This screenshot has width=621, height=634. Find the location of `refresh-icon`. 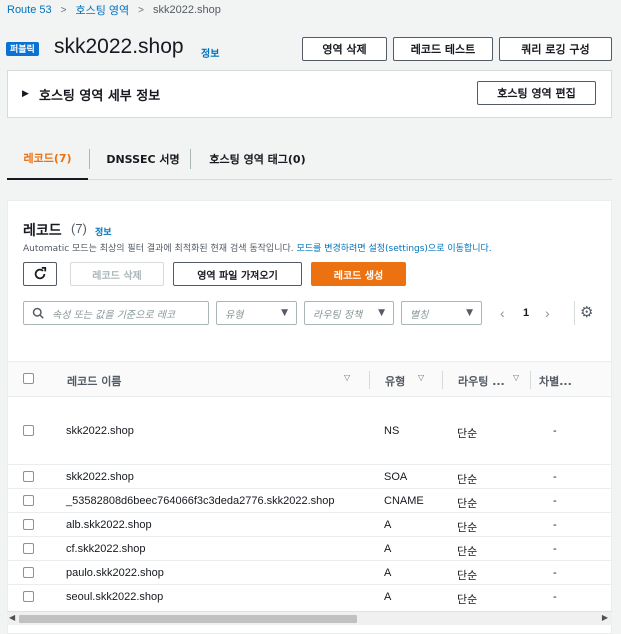

refresh-icon is located at coordinates (40, 273).